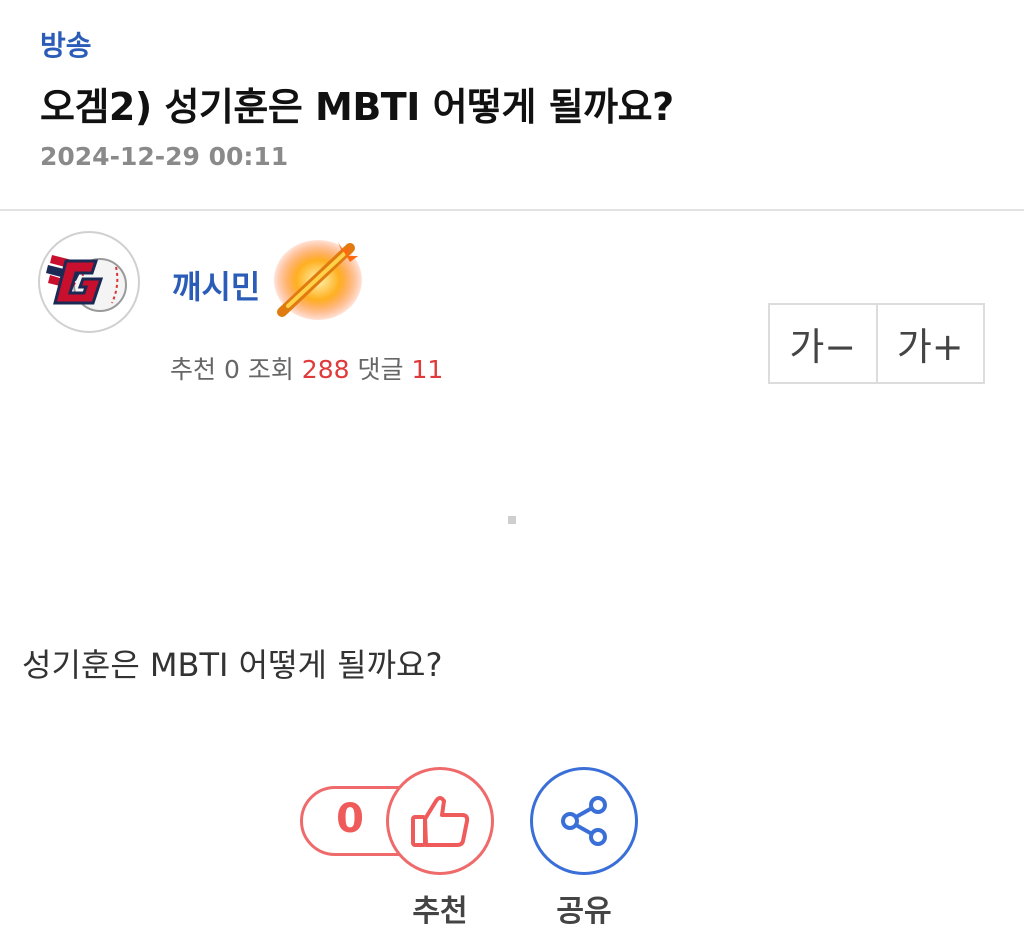 Image resolution: width=1024 pixels, height=950 pixels. I want to click on post-body: 성기훈은 MBTI 어떻게 될까요?, so click(232, 665).